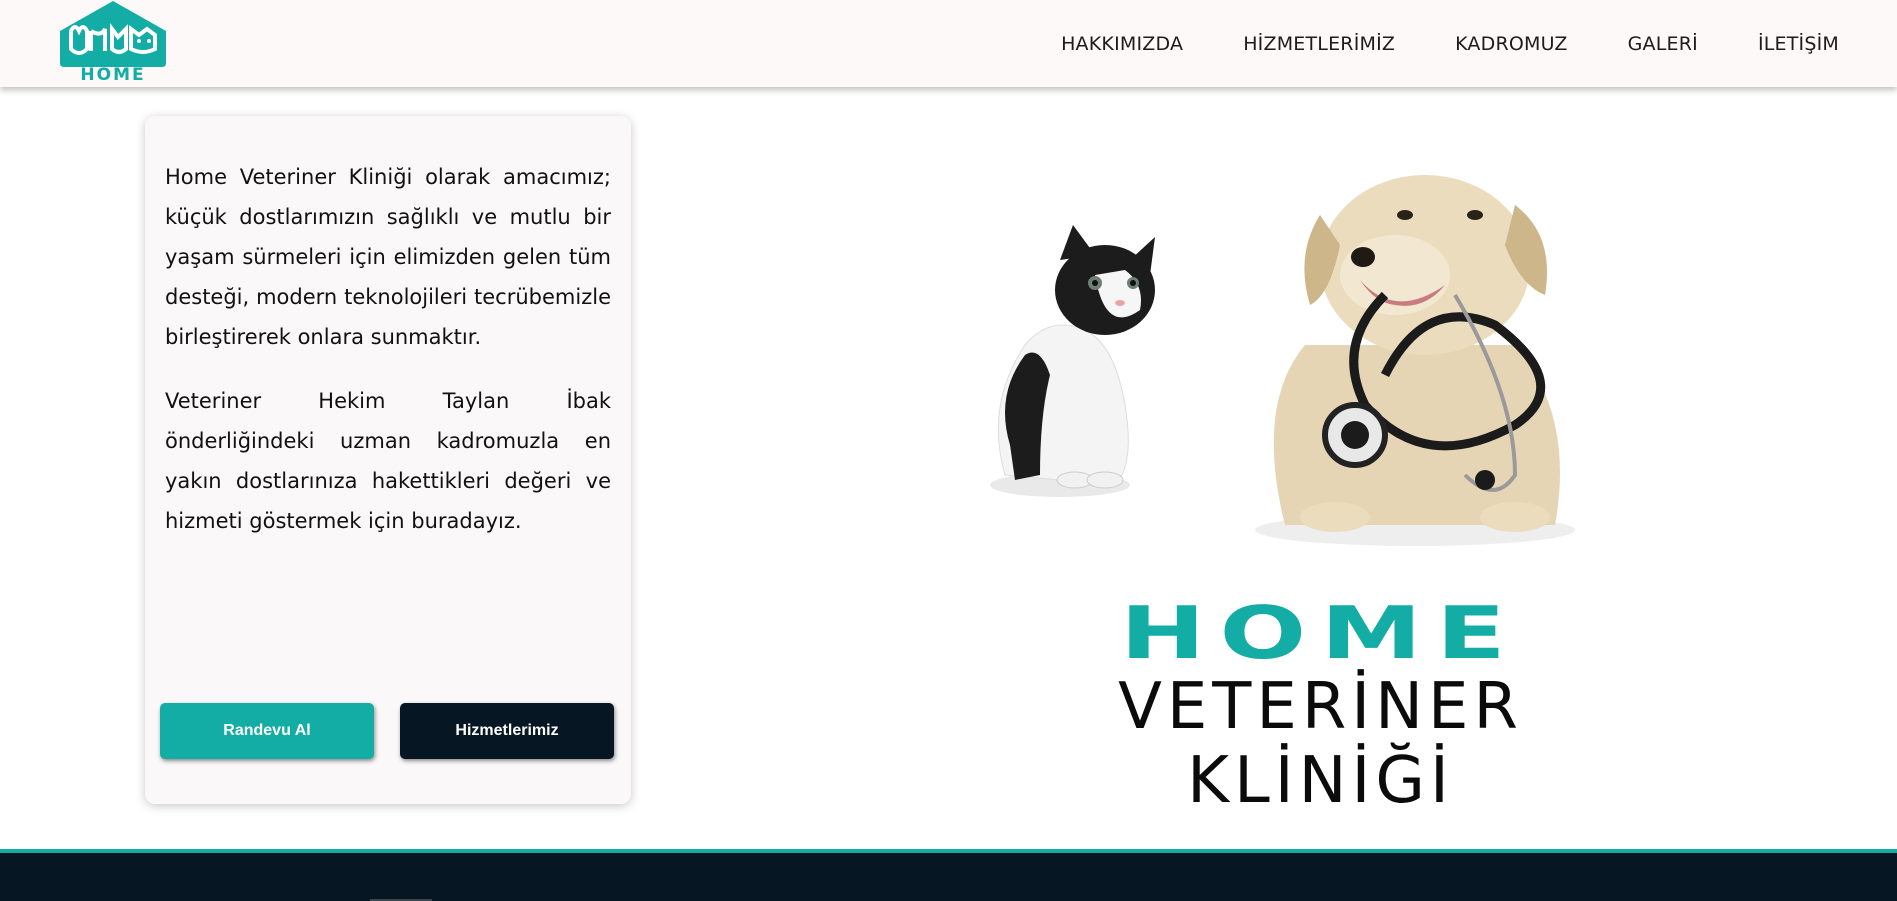  I want to click on nav-item-hakkimizda: HAKKIMIZDA, so click(1122, 44).